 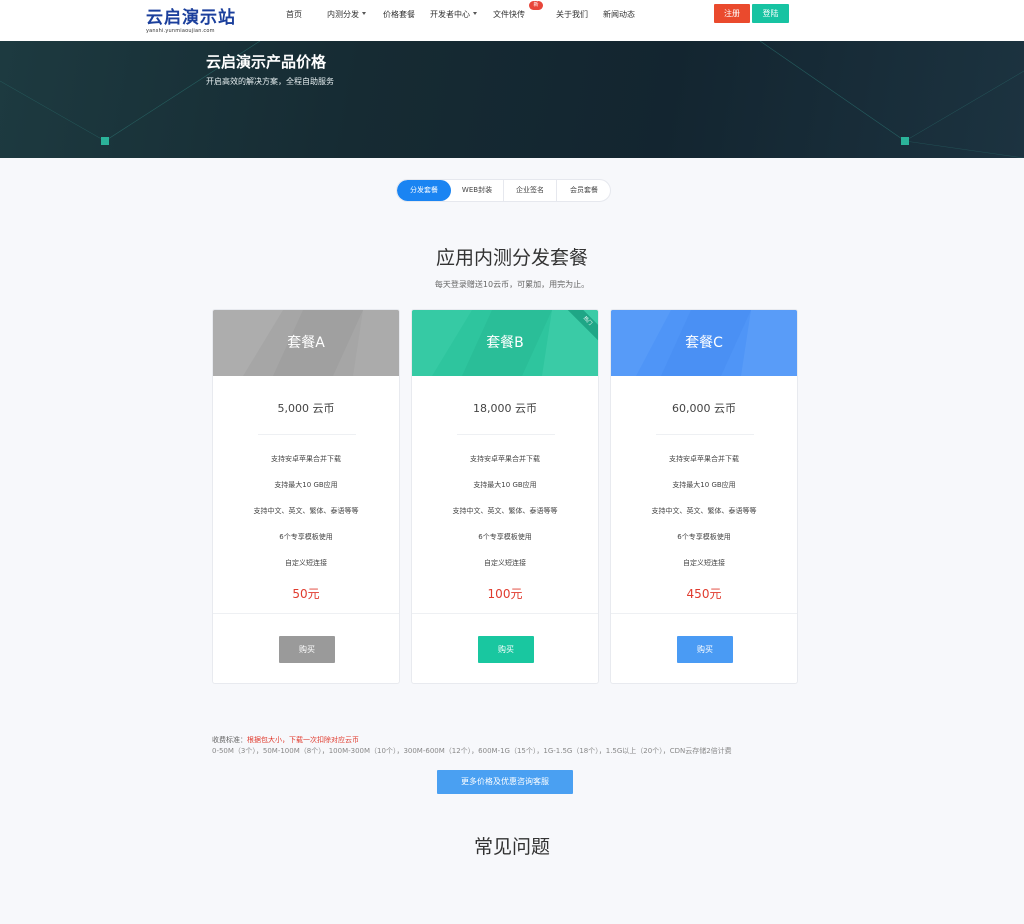 What do you see at coordinates (511, 847) in the screenshot?
I see `faq-title: 常见问题` at bounding box center [511, 847].